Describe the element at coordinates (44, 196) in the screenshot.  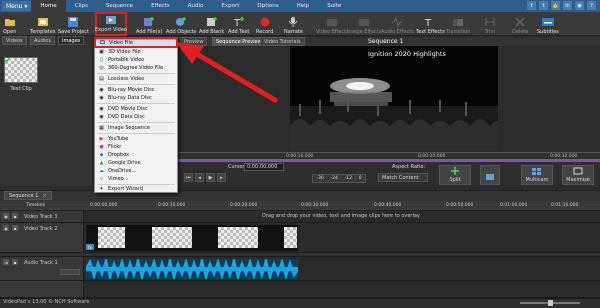
I see `close-icon: ×` at that location.